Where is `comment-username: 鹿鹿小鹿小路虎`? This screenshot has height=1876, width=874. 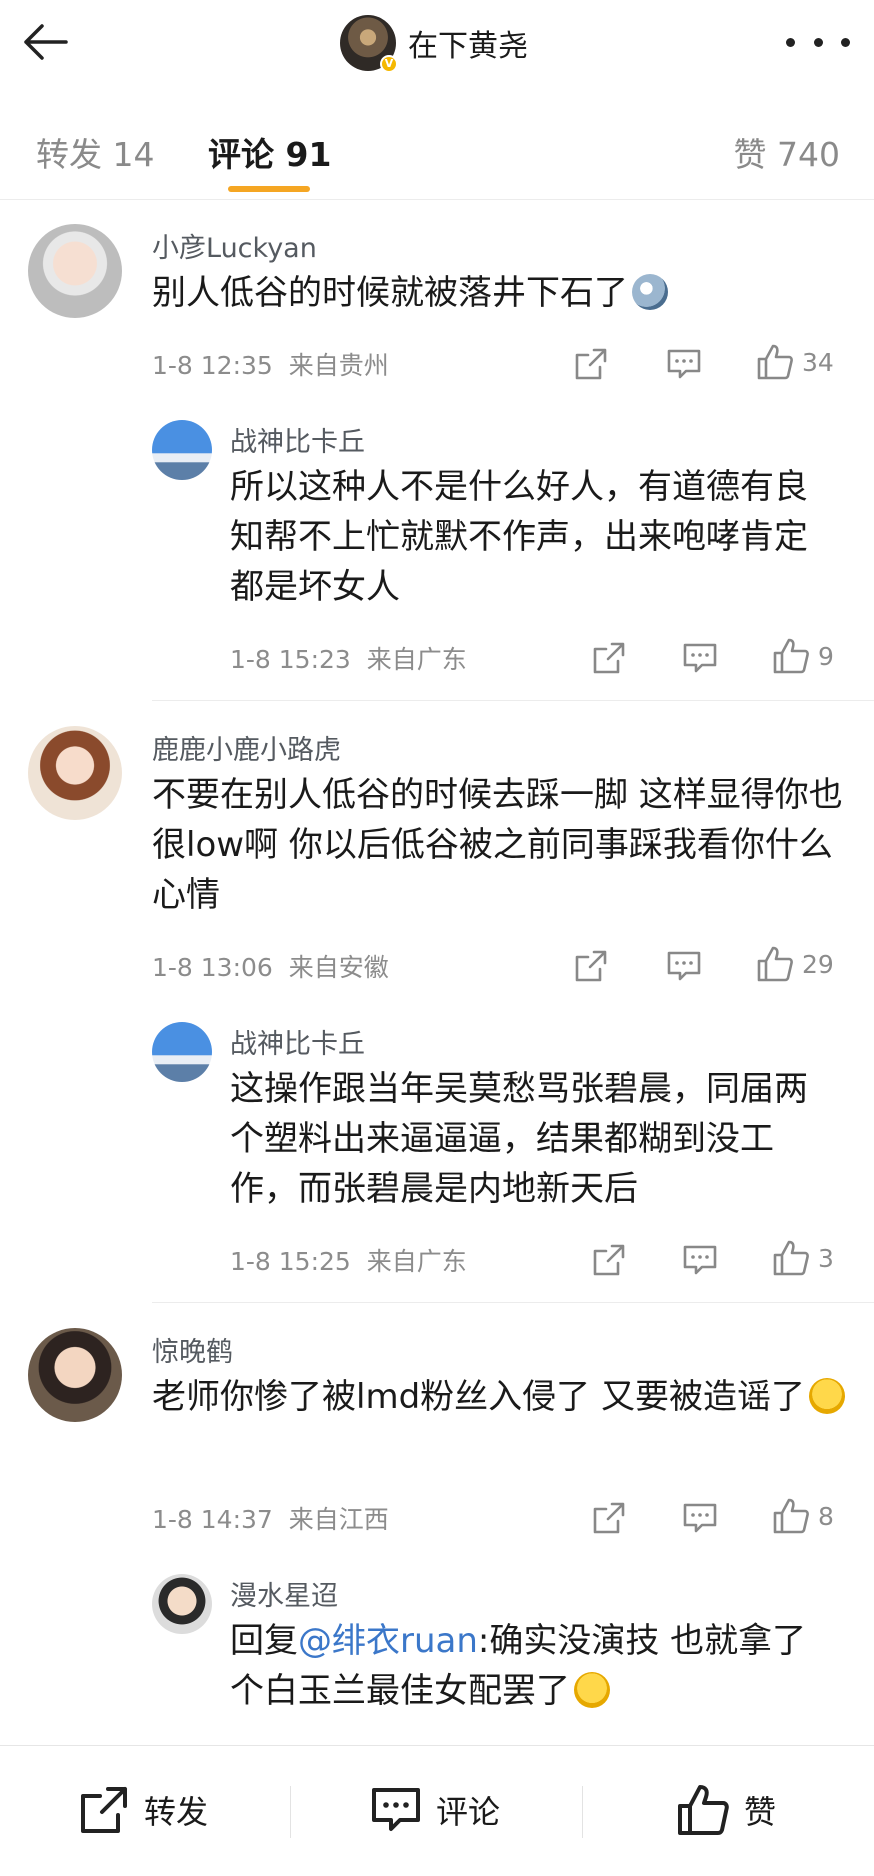
comment-username: 鹿鹿小鹿小路虎 is located at coordinates (246, 747).